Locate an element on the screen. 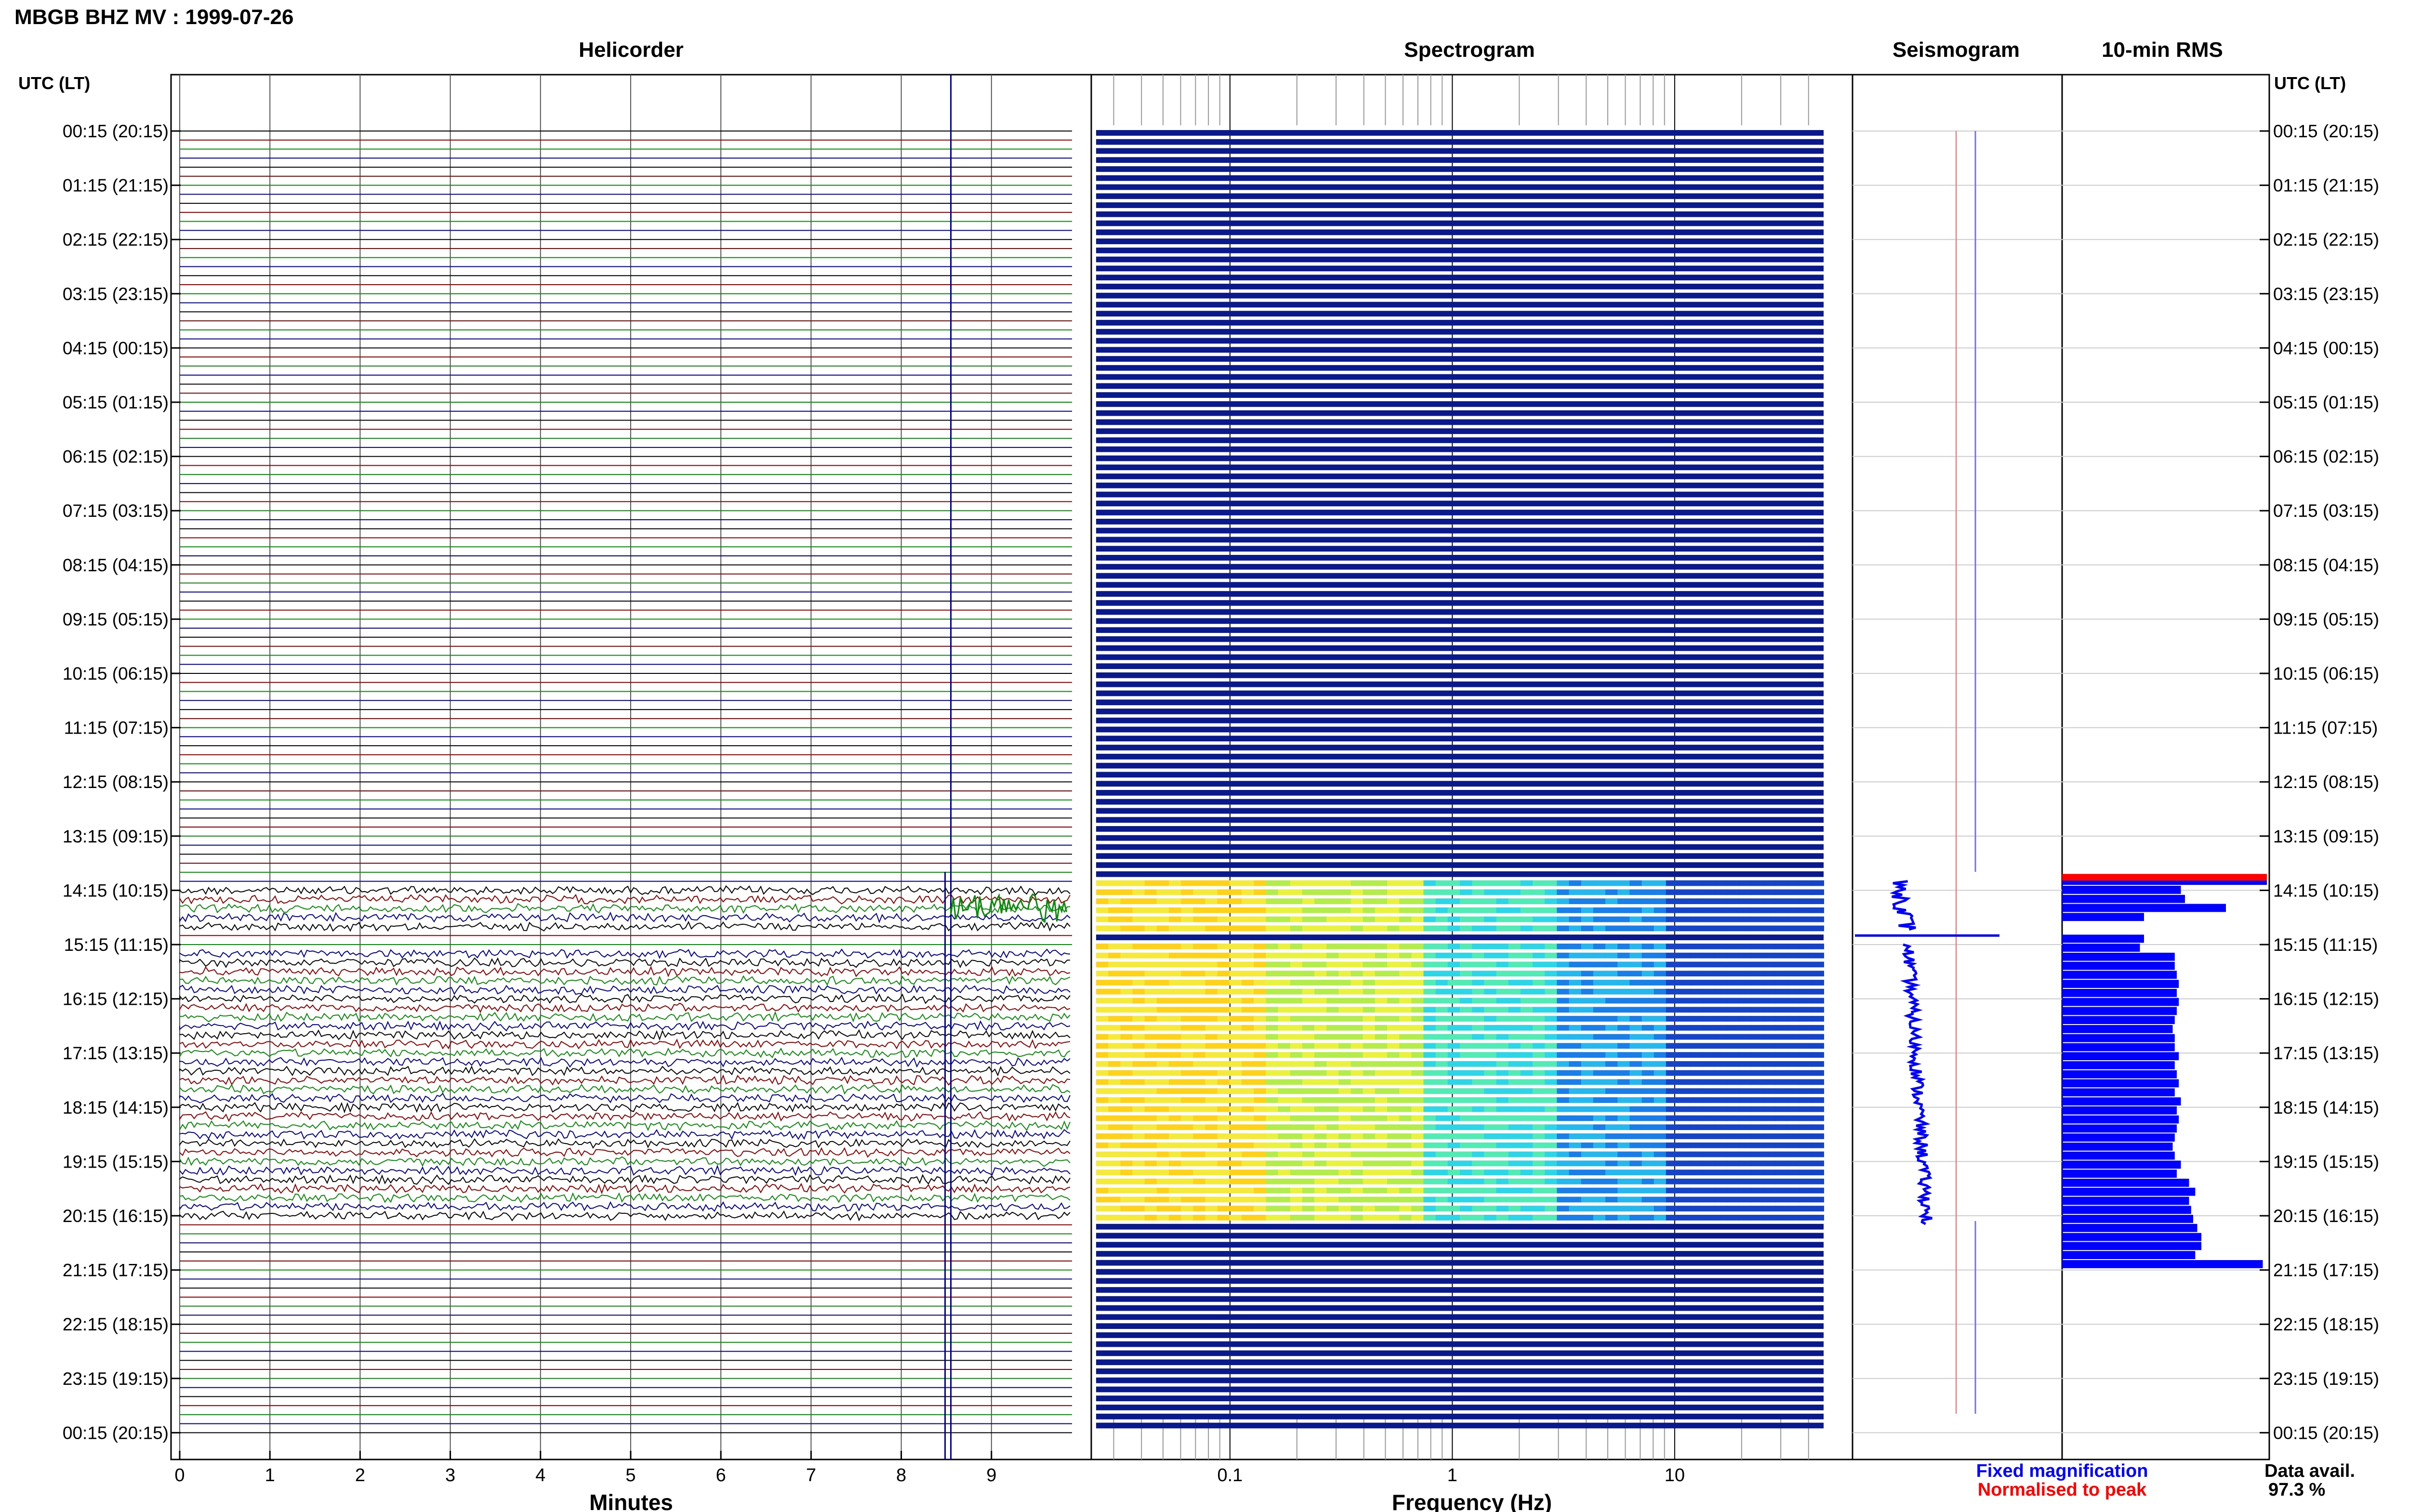 Image resolution: width=2409 pixels, height=1512 pixels. left-time-tick-label: 15:15 (11:15) is located at coordinates (116, 945).